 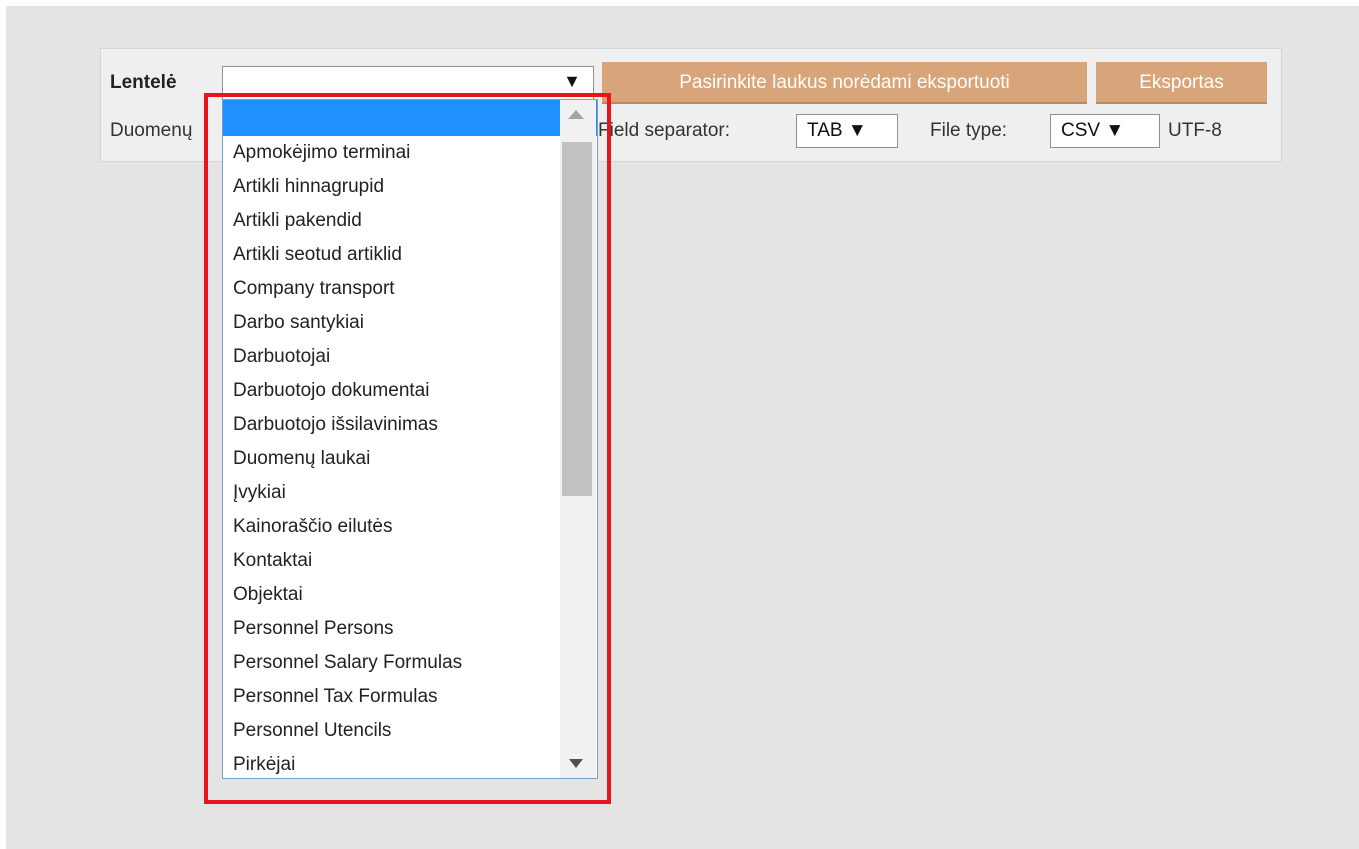 I want to click on dropdown-scrollbar, so click(x=578, y=439).